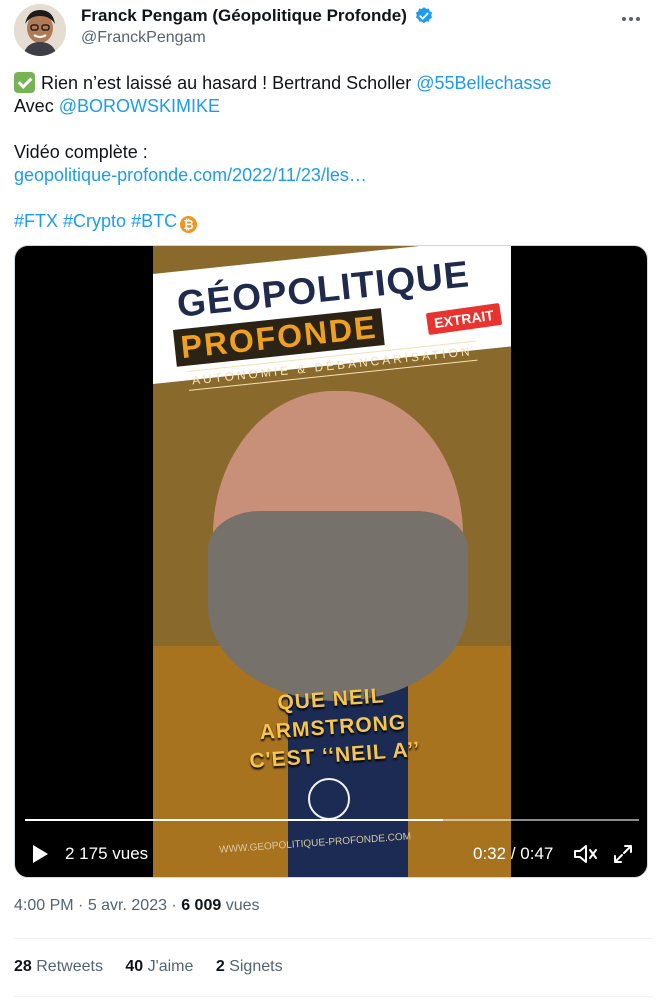 This screenshot has width=667, height=1000. What do you see at coordinates (81, 152) in the screenshot?
I see `tweet-line-3: Vidéo complète :` at bounding box center [81, 152].